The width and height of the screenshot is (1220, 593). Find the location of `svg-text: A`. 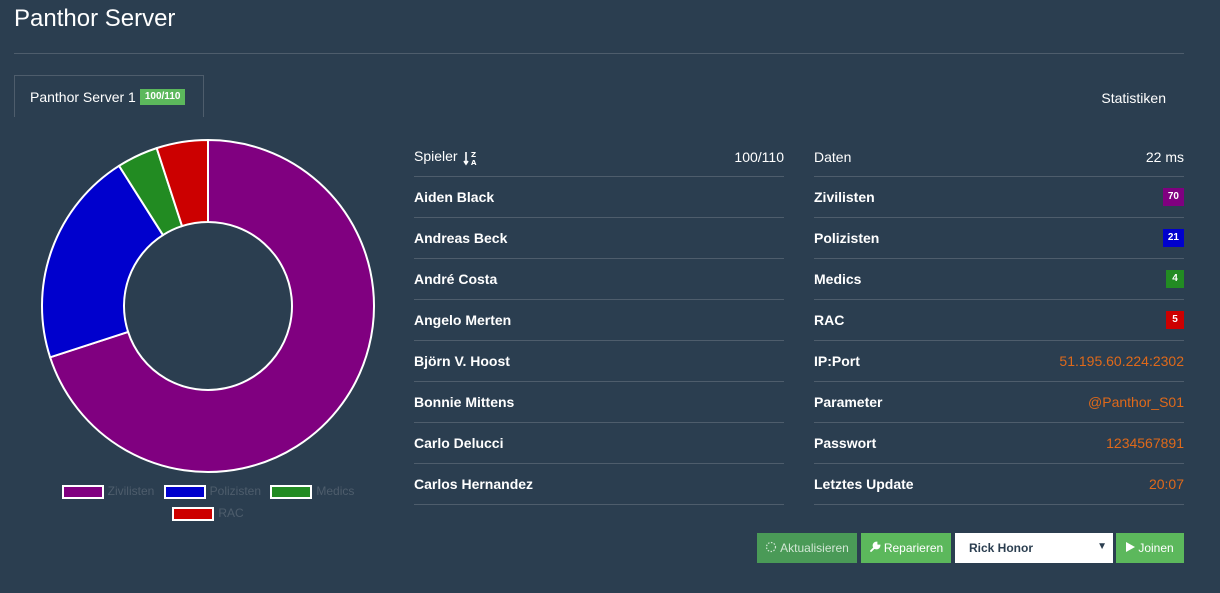

svg-text: A is located at coordinates (474, 162).